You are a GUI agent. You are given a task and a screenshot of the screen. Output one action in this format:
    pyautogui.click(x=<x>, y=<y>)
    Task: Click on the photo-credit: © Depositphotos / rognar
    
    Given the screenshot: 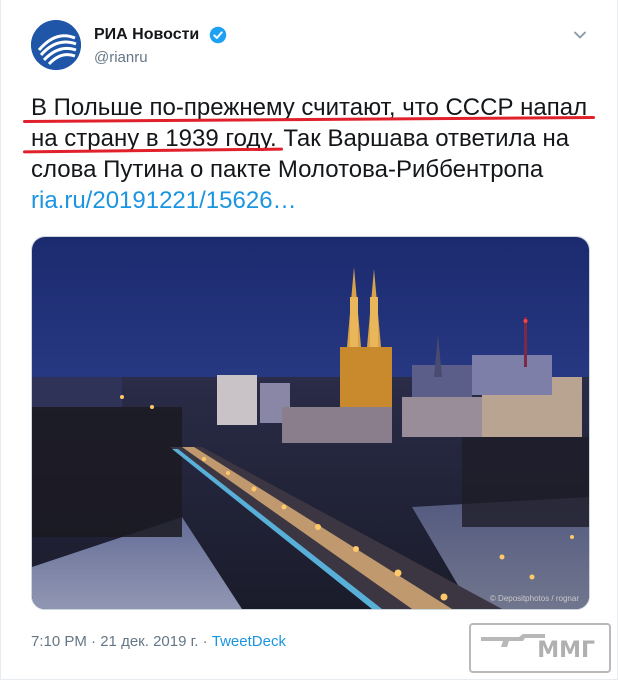 What is the action you would take?
    pyautogui.click(x=534, y=598)
    